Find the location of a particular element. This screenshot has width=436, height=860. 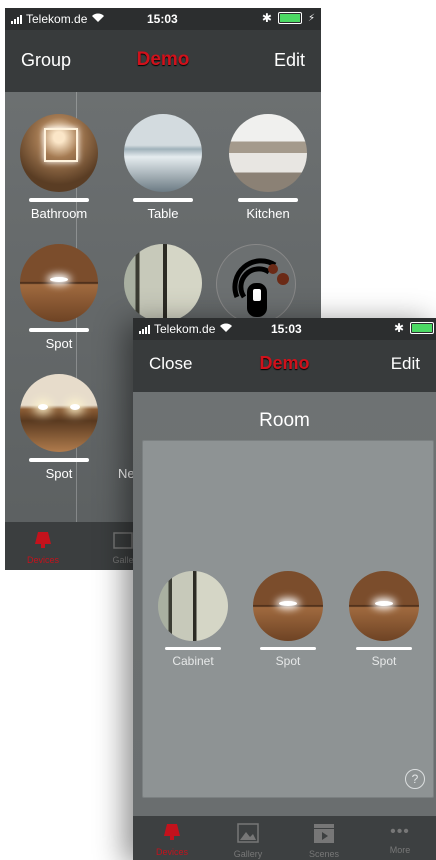

device-tile-cabinet: Cabinet is located at coordinates (193, 619).